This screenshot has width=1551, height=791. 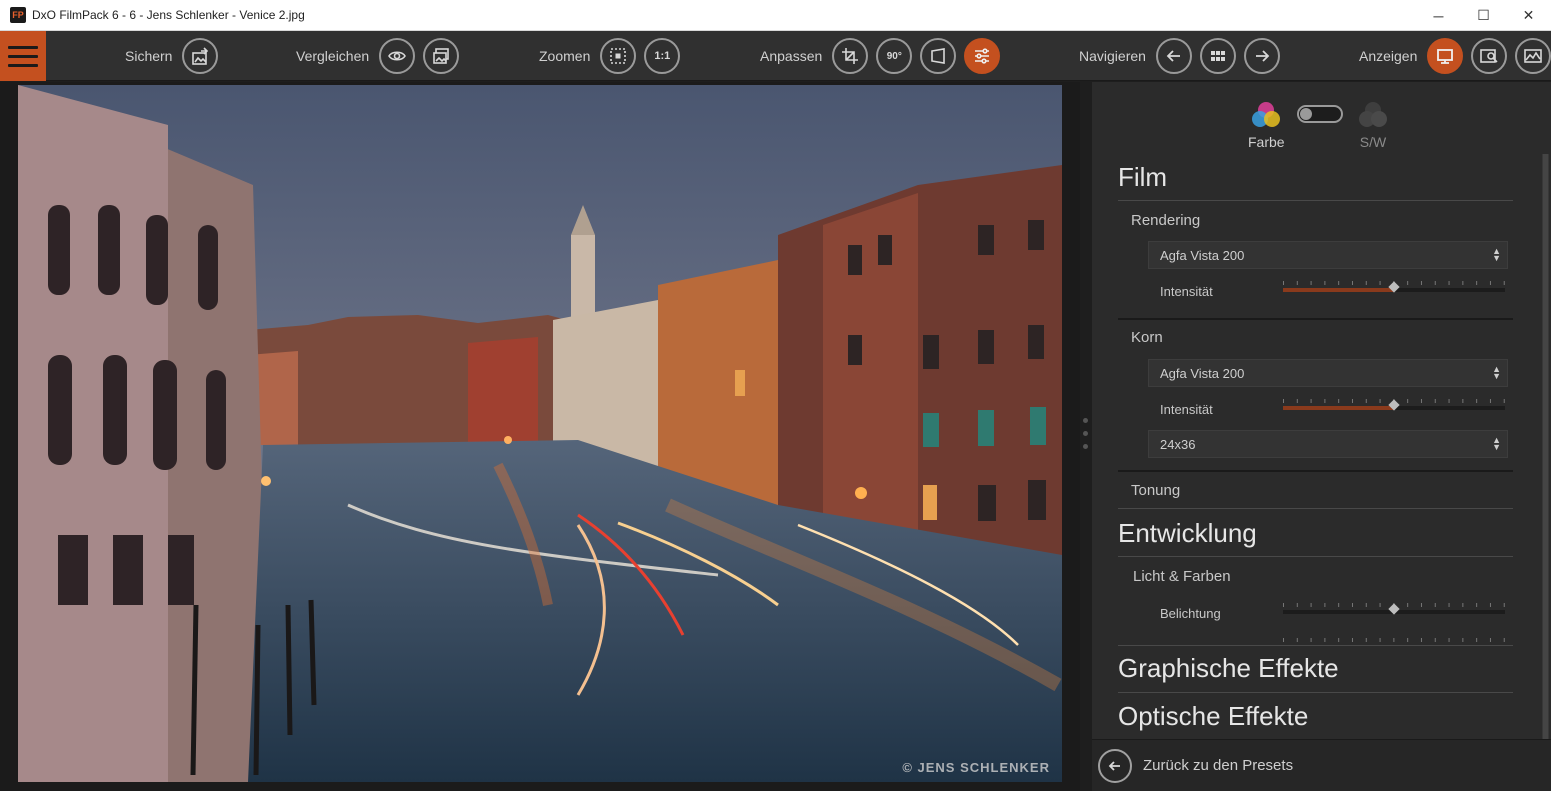 I want to click on display-group: Anzeigen, so click(x=1455, y=56).